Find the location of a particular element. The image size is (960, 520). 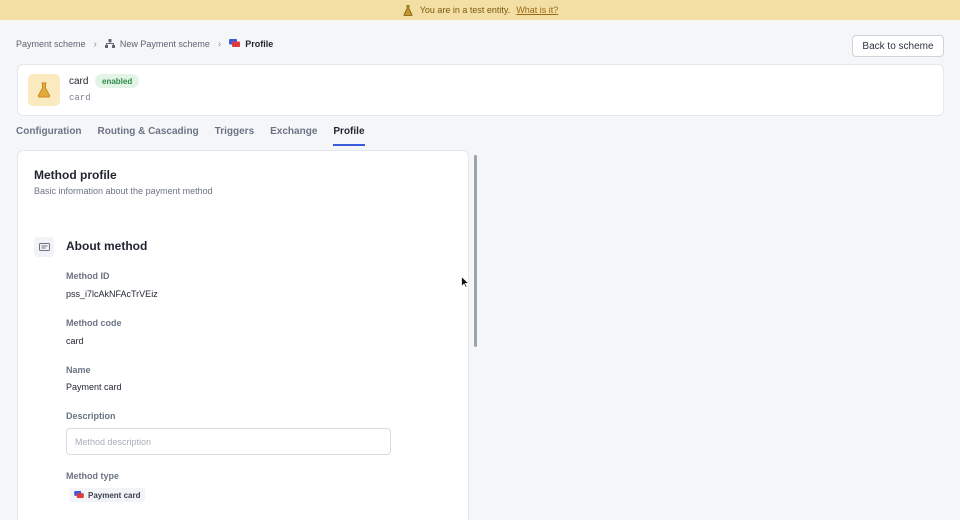

test-entity-banner: You are in a test entity. What is it? is located at coordinates (480, 10).